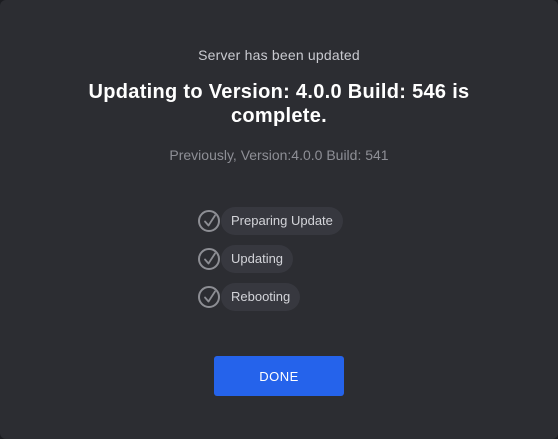 The image size is (558, 439). Describe the element at coordinates (257, 259) in the screenshot. I see `step-label: Updating` at that location.